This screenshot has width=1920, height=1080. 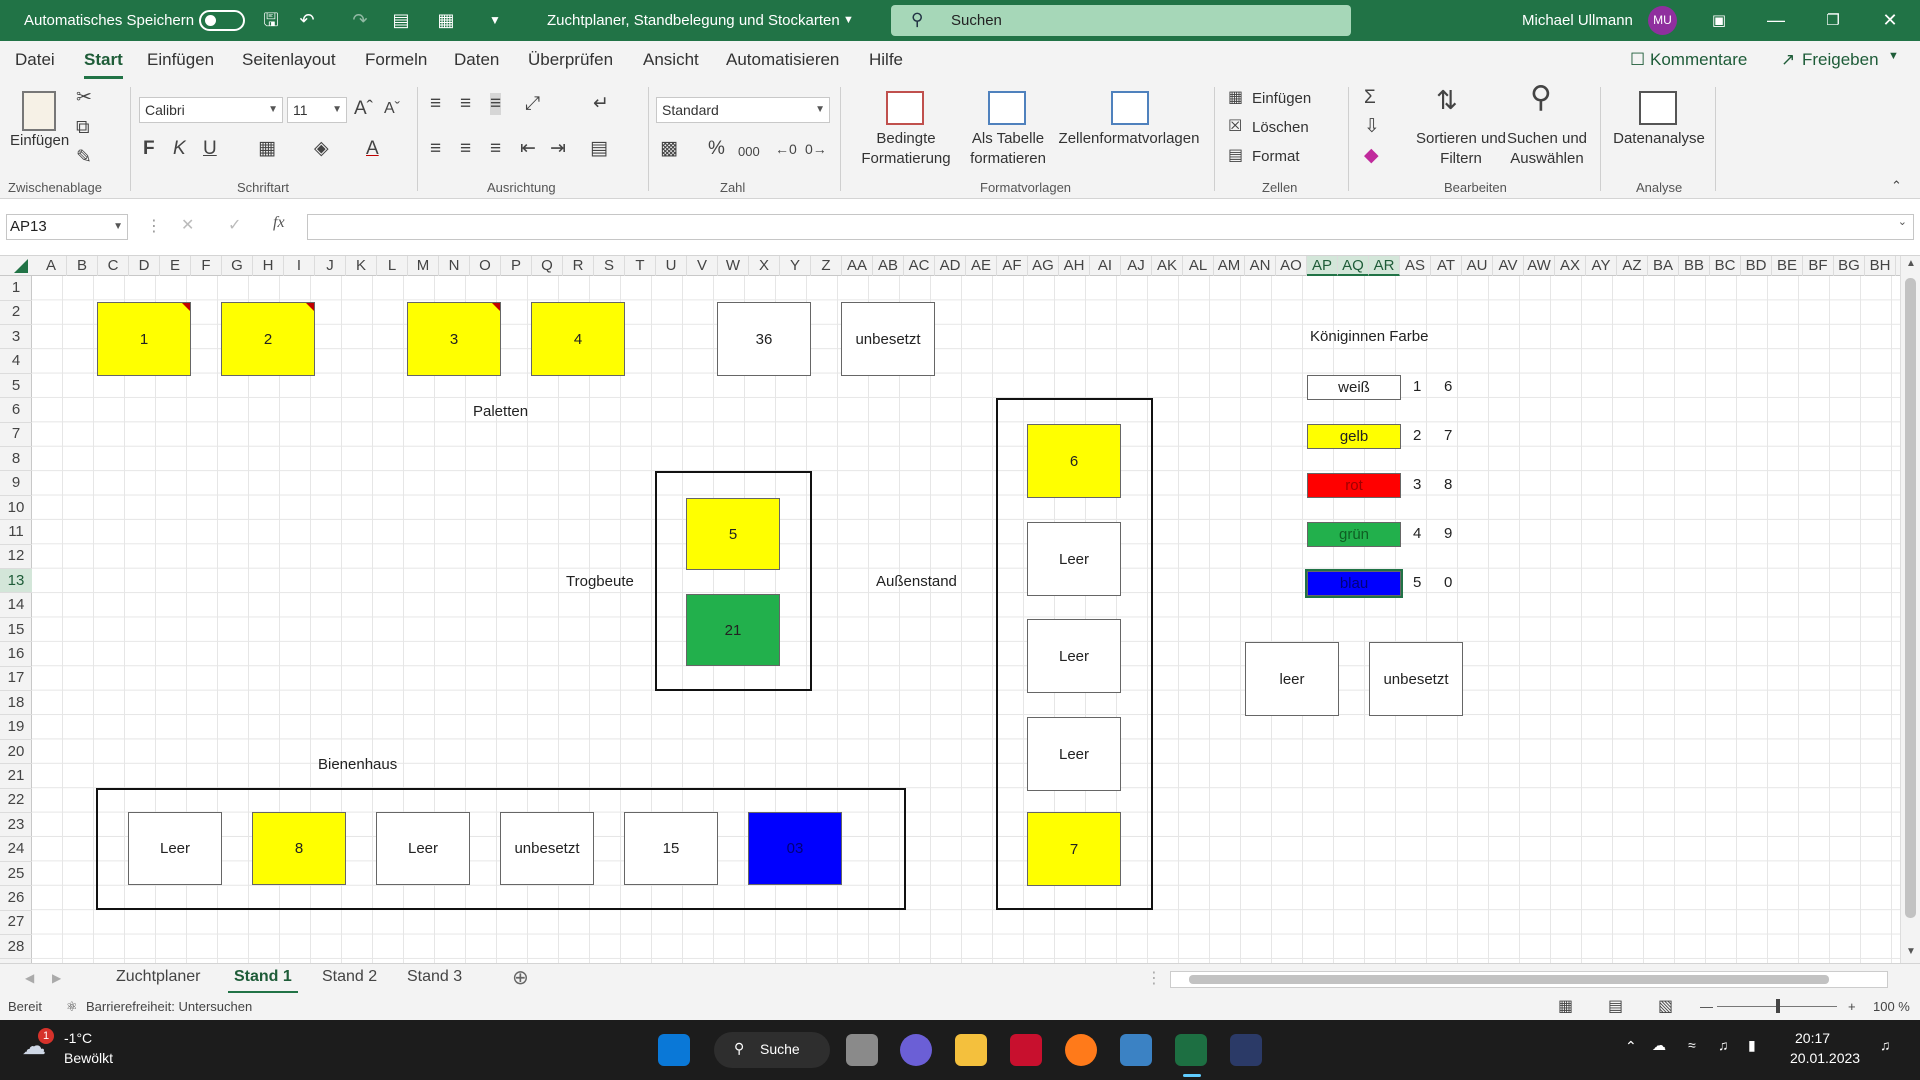 I want to click on column-header: H, so click(x=268, y=266).